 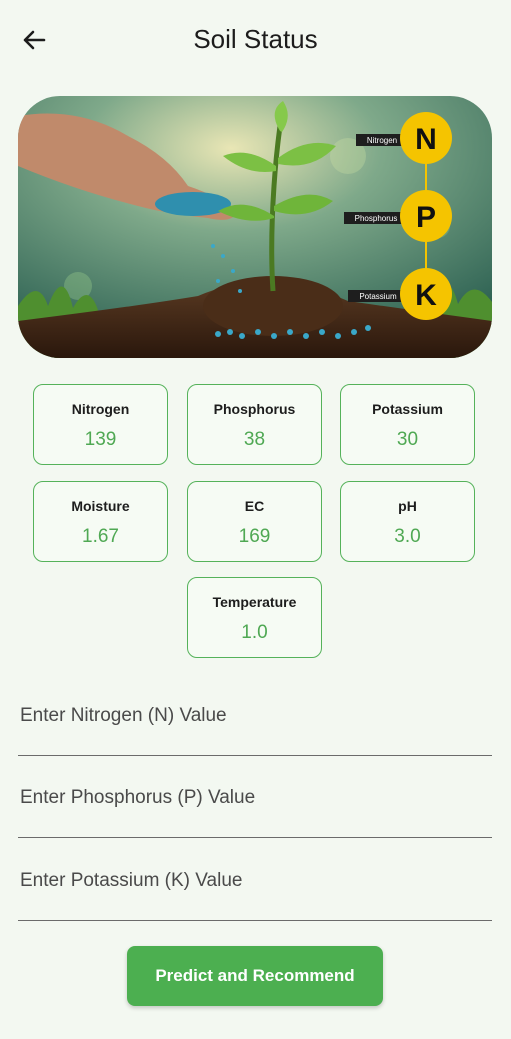 What do you see at coordinates (407, 506) in the screenshot?
I see `metric-label: pH` at bounding box center [407, 506].